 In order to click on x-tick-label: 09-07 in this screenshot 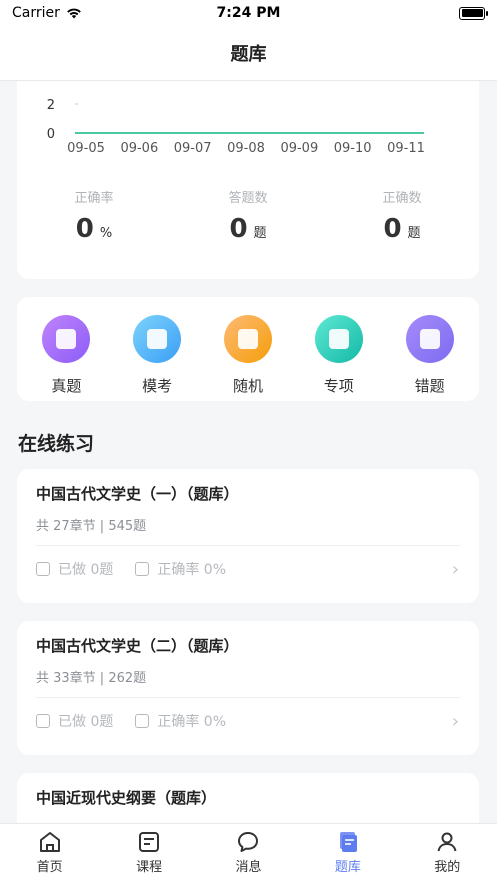, I will do `click(193, 148)`.